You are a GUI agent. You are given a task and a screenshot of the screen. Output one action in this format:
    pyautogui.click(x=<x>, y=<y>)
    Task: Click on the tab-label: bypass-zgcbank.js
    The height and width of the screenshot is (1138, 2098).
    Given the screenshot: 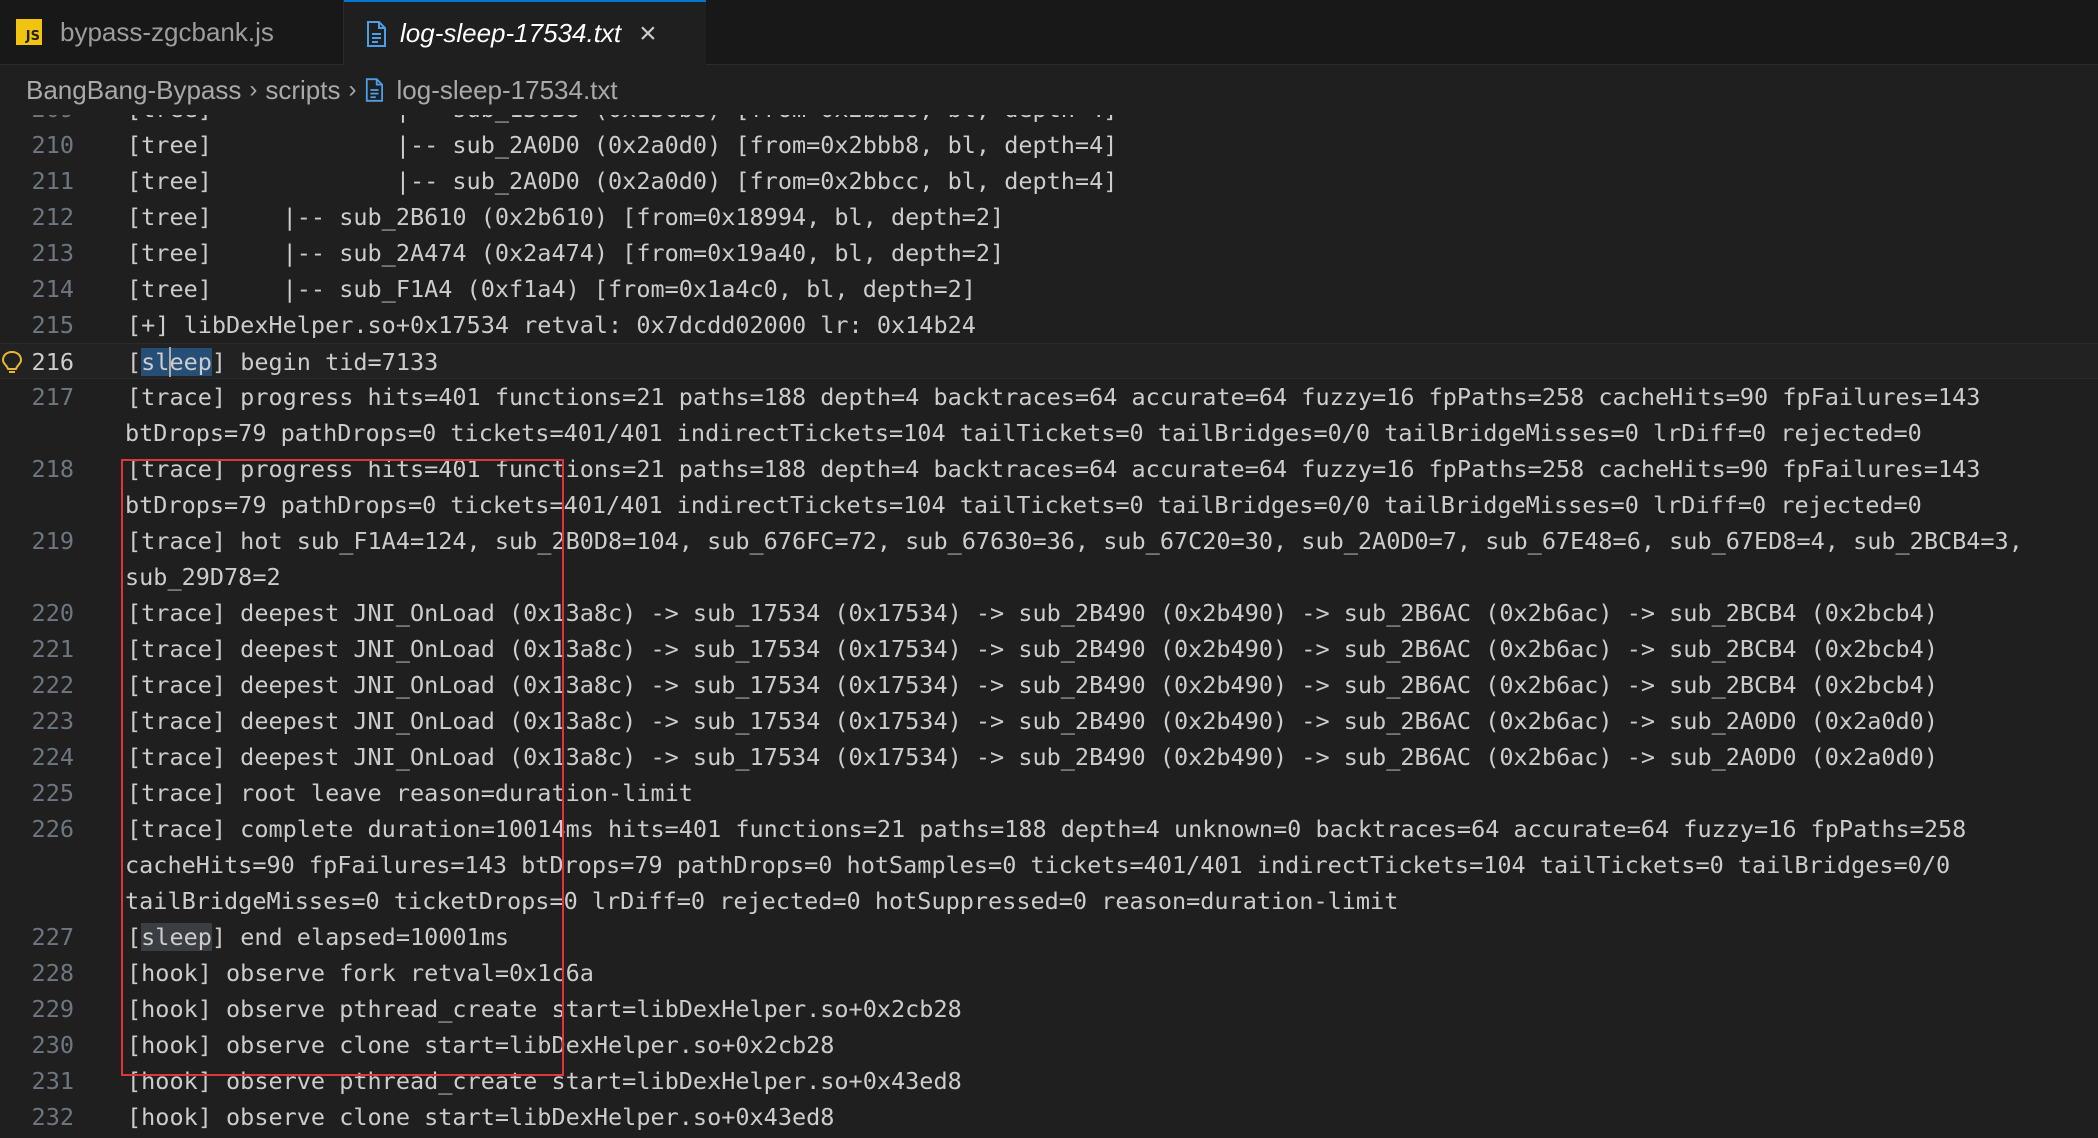 What is the action you would take?
    pyautogui.click(x=167, y=31)
    